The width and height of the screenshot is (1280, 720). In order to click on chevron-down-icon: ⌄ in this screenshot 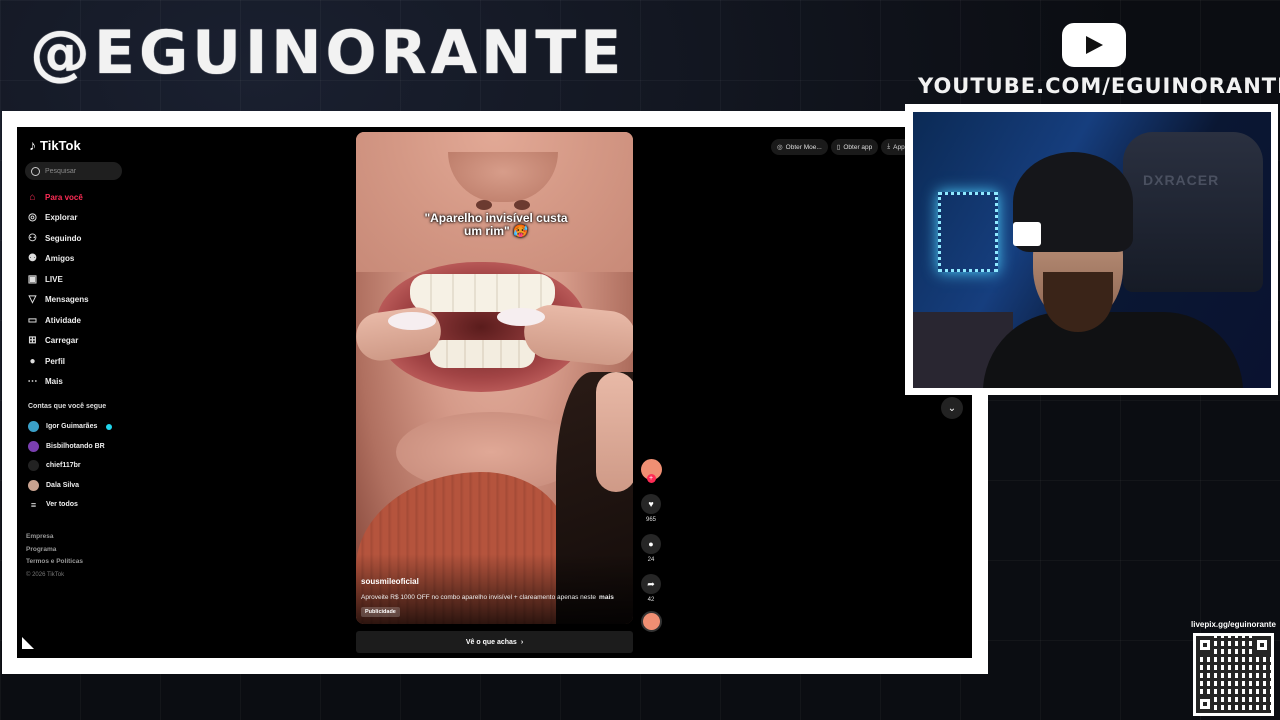, I will do `click(952, 408)`.